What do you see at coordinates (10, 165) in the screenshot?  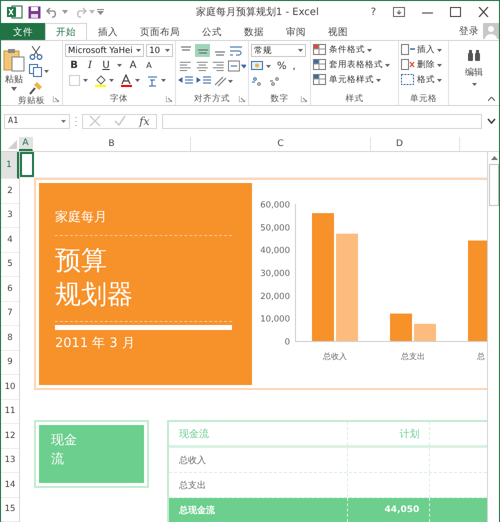 I see `row-header: 1` at bounding box center [10, 165].